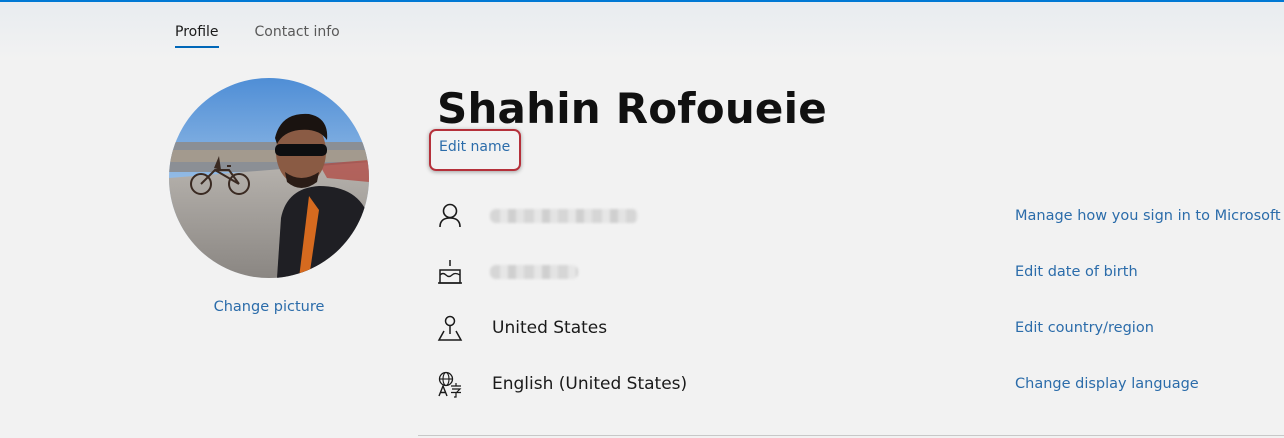 The height and width of the screenshot is (438, 1284). I want to click on language-icon, so click(450, 384).